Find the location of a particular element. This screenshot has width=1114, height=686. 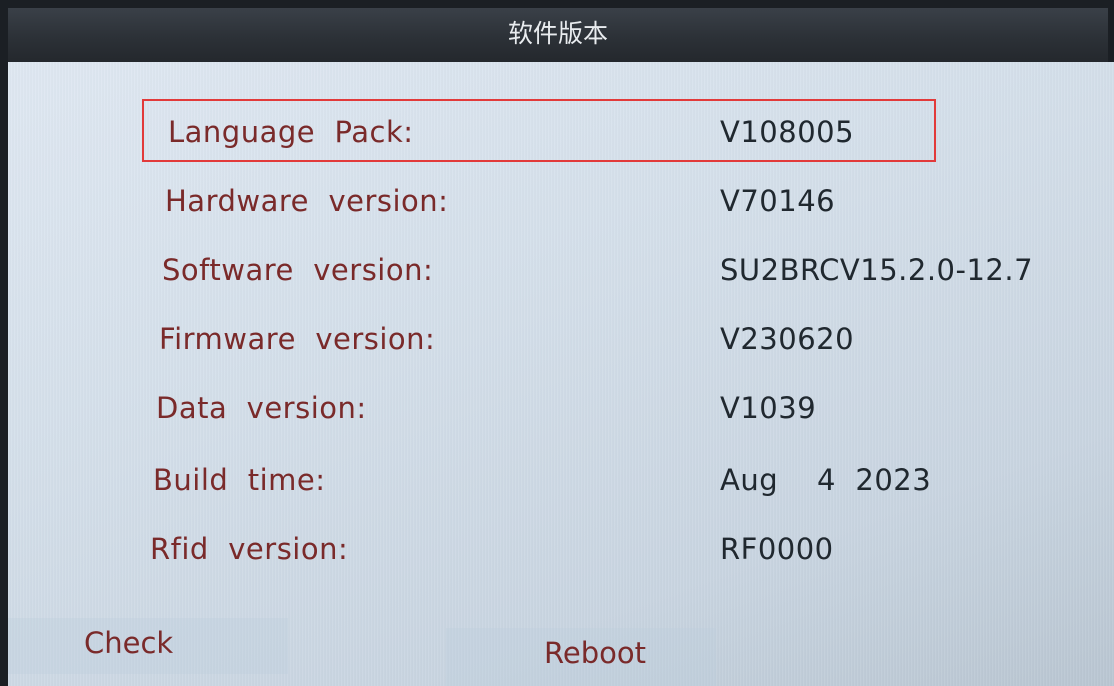

software-version-label: Software version: is located at coordinates (298, 270).